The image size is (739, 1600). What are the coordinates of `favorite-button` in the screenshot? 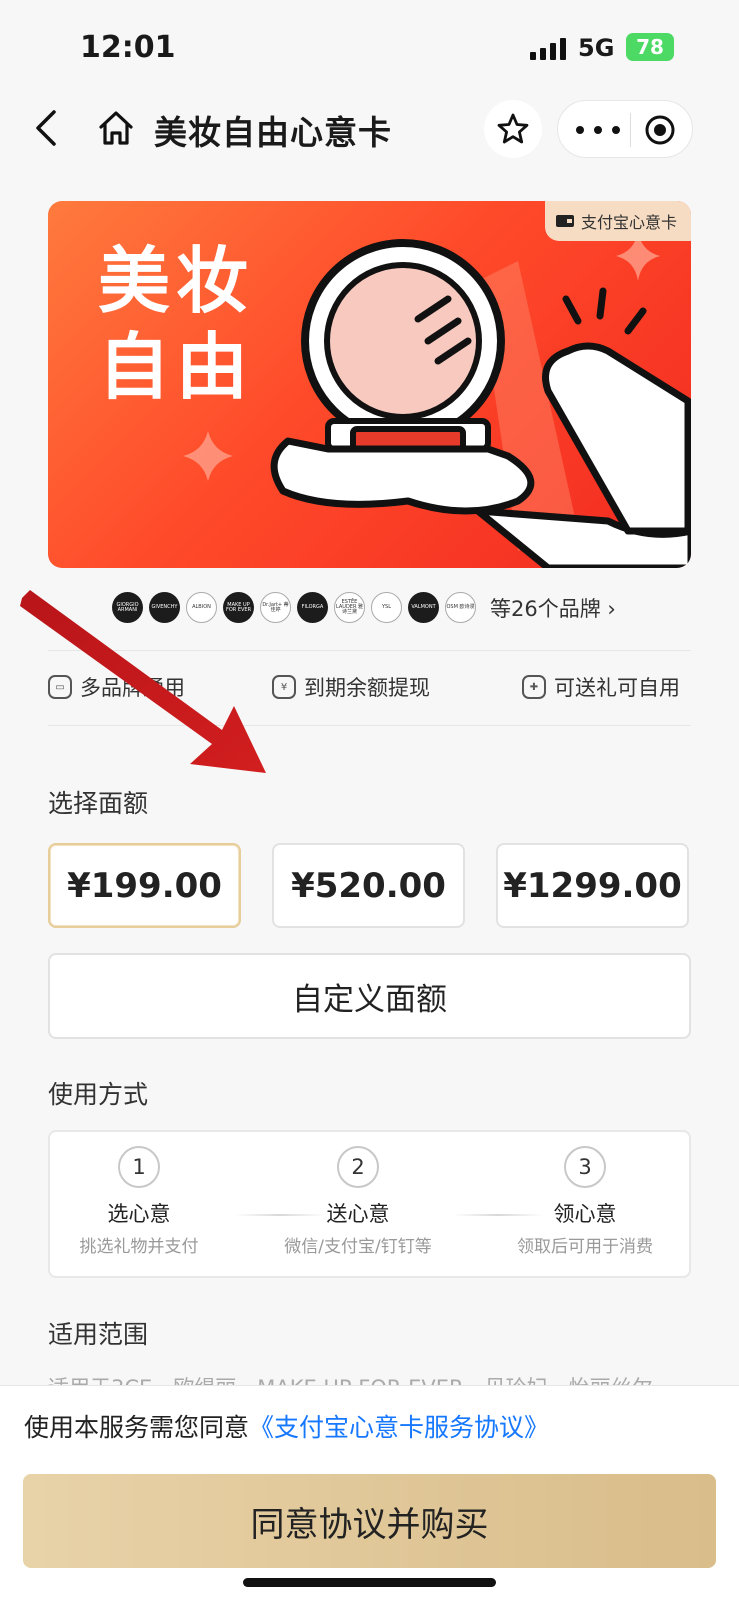 It's located at (513, 129).